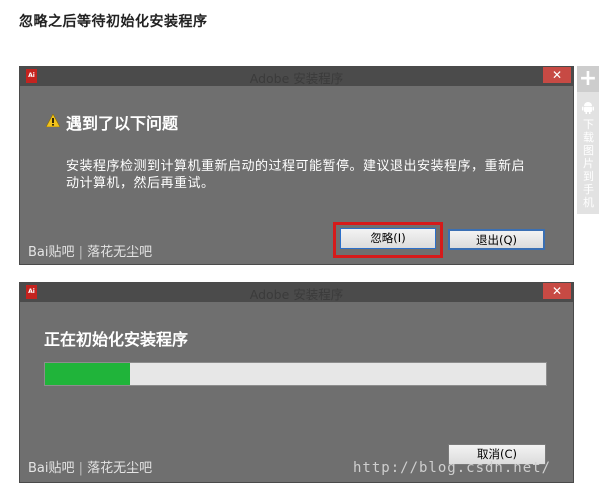 The width and height of the screenshot is (599, 489). What do you see at coordinates (452, 468) in the screenshot?
I see `blog-url-watermark: http://blog.csdn.net/` at bounding box center [452, 468].